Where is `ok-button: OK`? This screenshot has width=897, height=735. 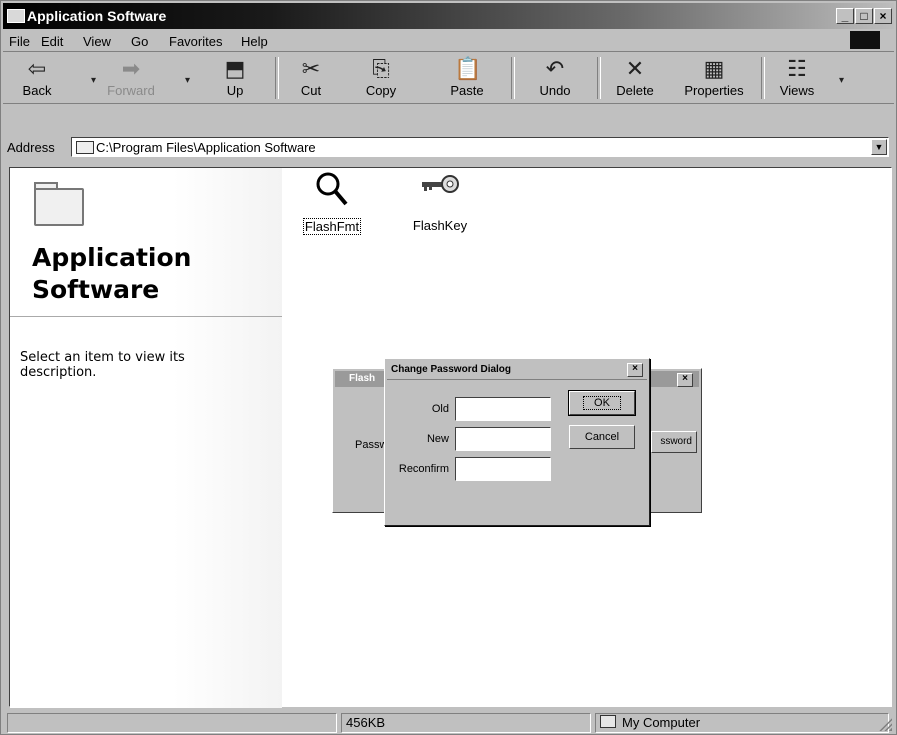 ok-button: OK is located at coordinates (602, 403).